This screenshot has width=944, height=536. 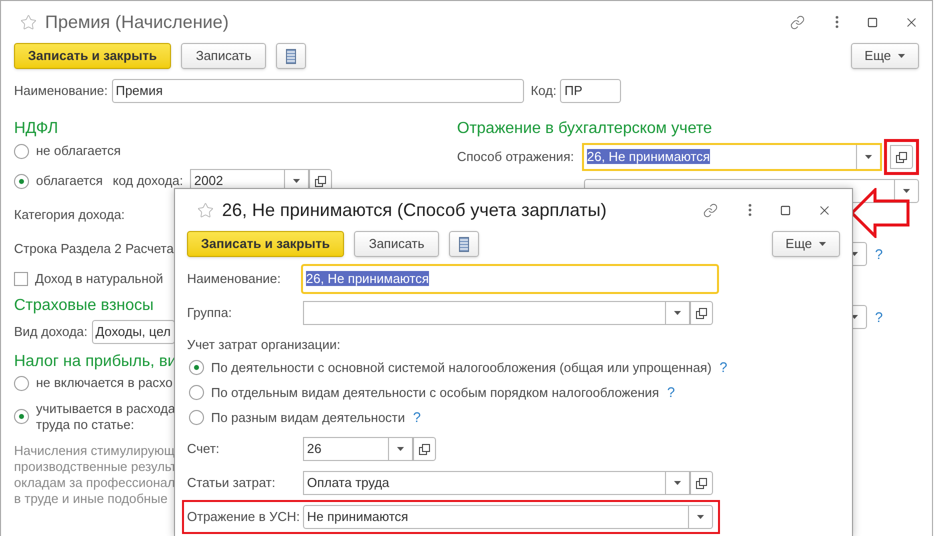 What do you see at coordinates (508, 517) in the screenshot?
I see `input-field: Не принимаются` at bounding box center [508, 517].